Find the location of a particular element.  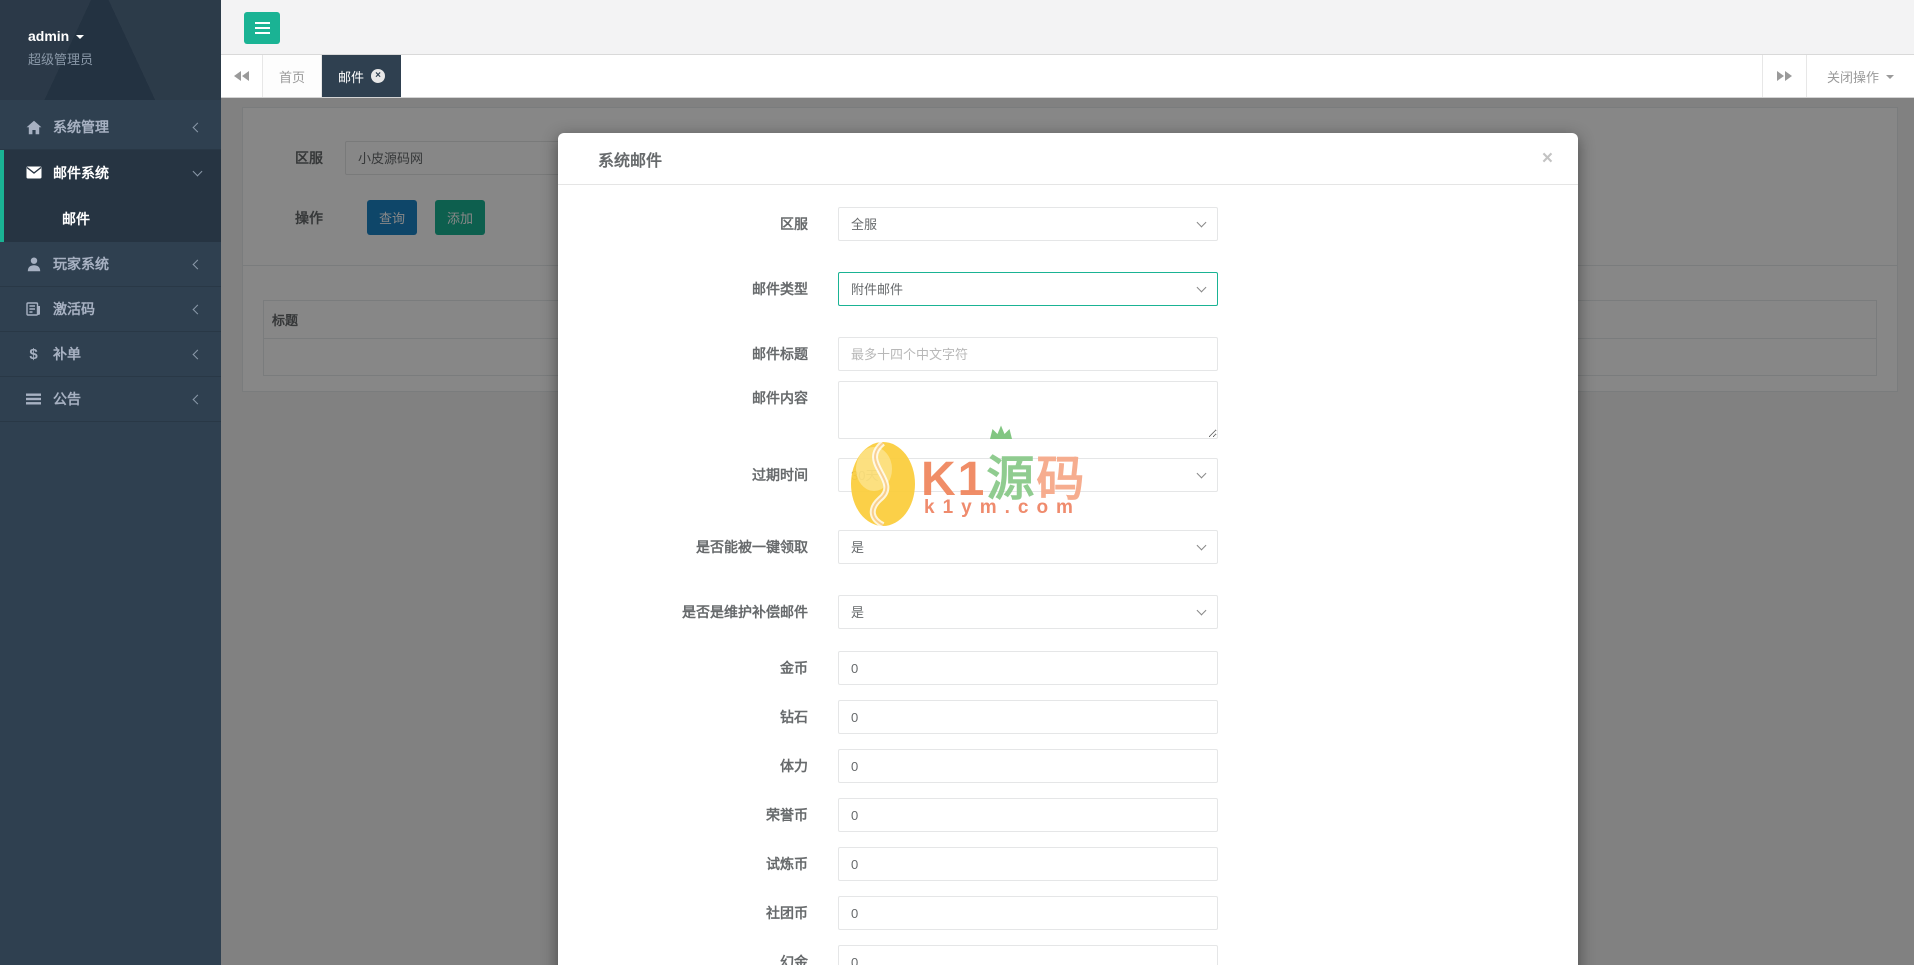

sidebar-menu: 系统管理 邮件系统 邮件 玩家系统 激活码 $ 补单 公告 is located at coordinates (110, 261).